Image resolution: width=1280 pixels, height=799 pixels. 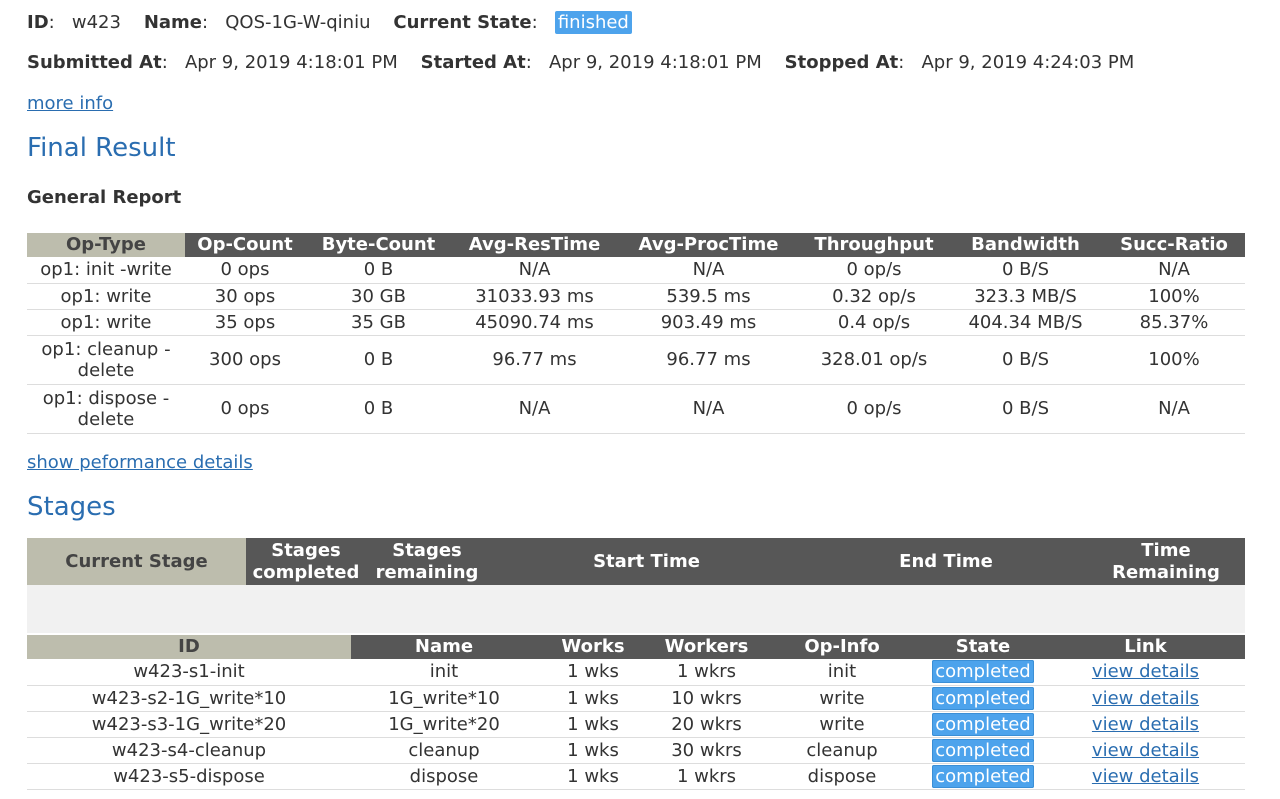 I want to click on col-header: State, so click(x=983, y=647).